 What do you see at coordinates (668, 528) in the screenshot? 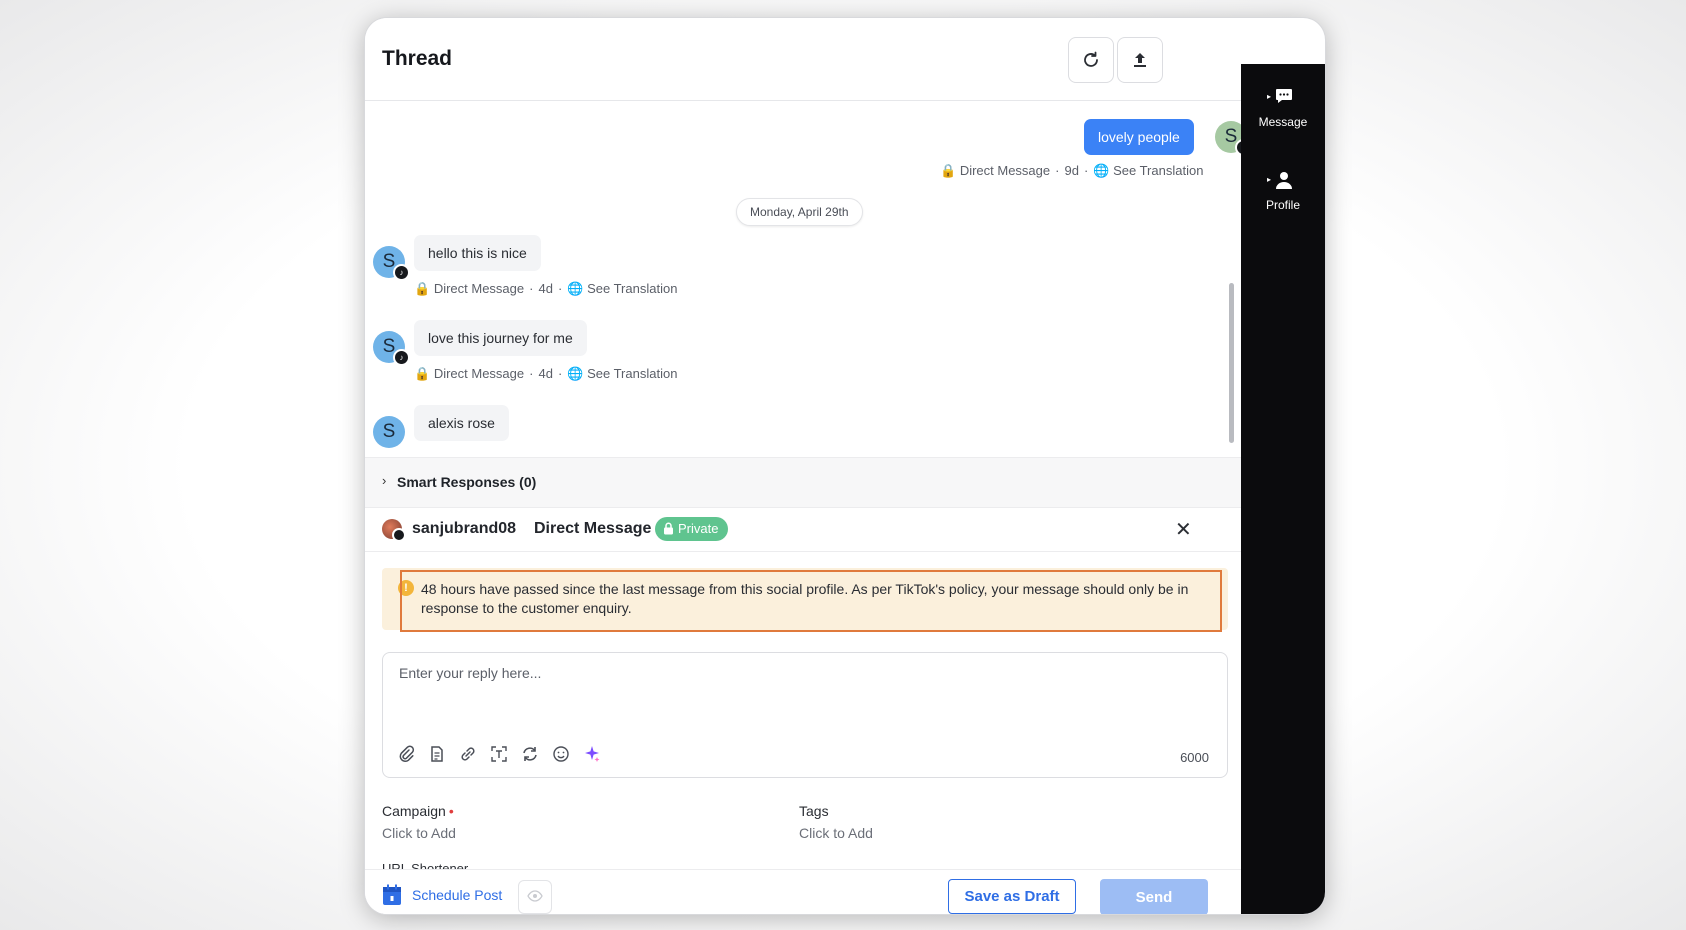
I see `lock-icon` at bounding box center [668, 528].